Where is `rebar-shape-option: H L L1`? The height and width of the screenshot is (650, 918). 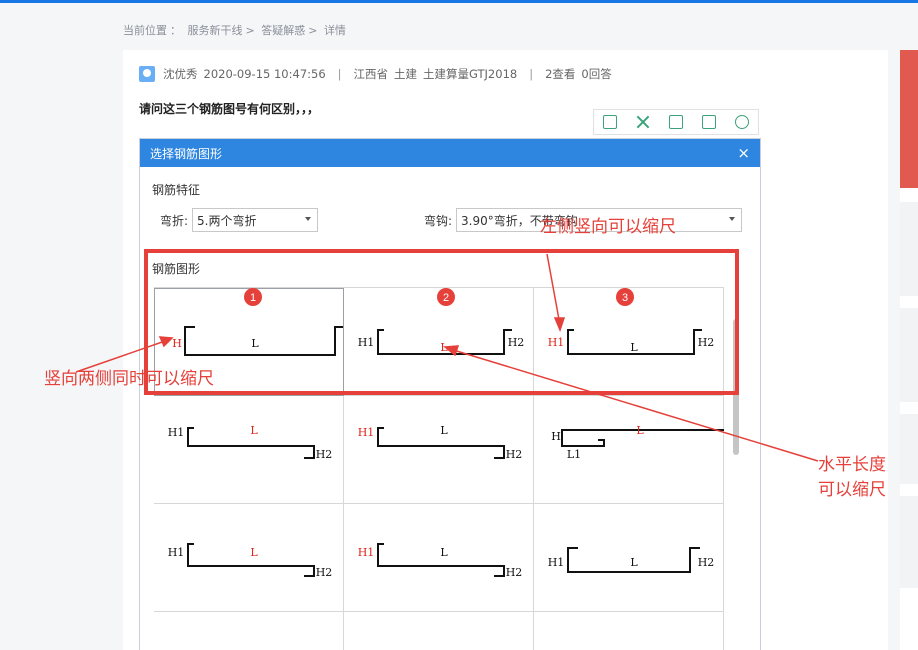
rebar-shape-option: H L L1 is located at coordinates (629, 450).